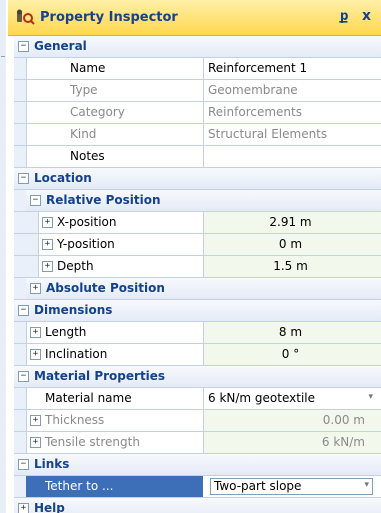 The image size is (381, 513). I want to click on subcategory-absolute-position: + Absolute Position, so click(197, 289).